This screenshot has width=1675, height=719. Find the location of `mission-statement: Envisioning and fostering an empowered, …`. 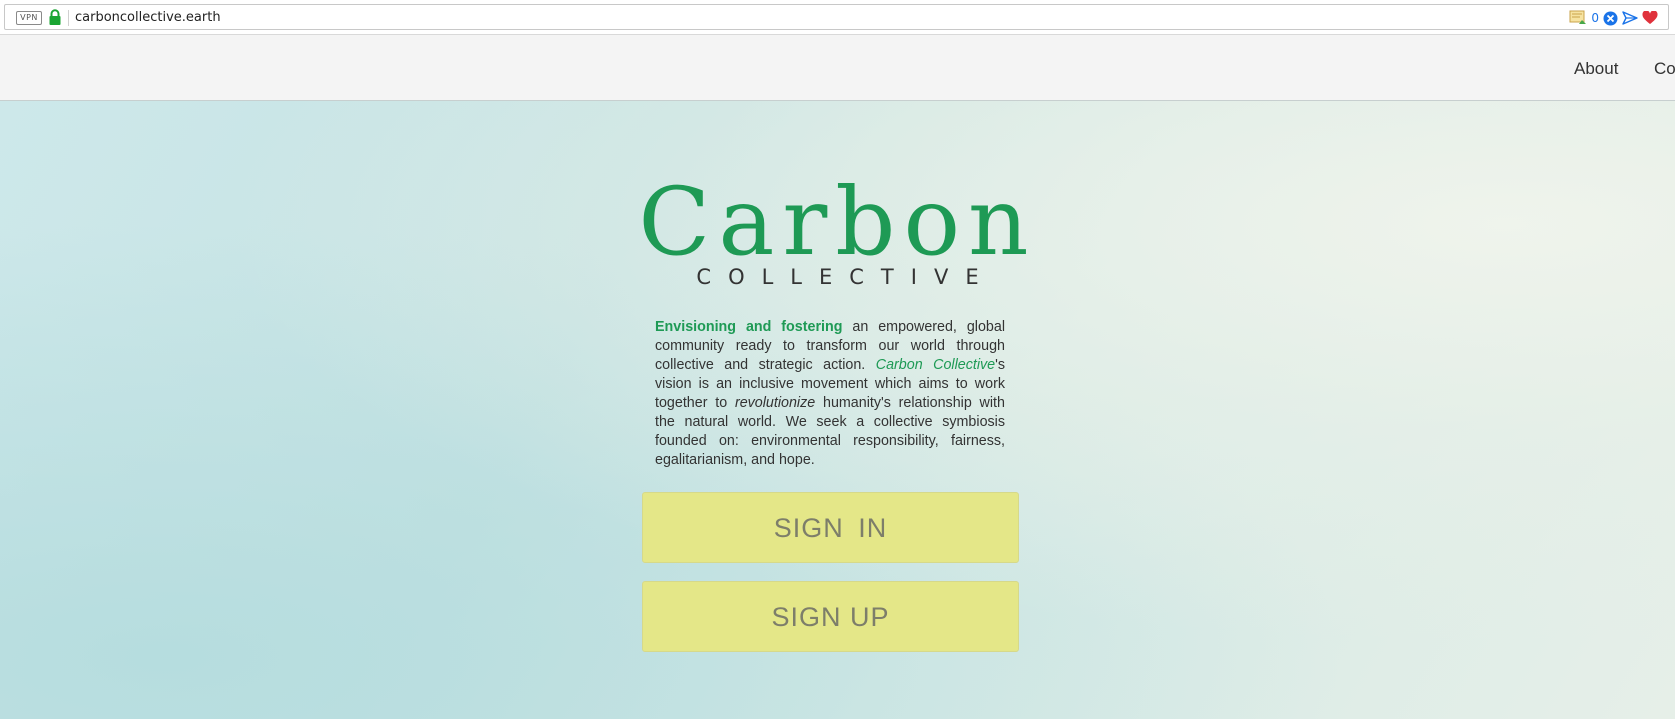

mission-statement: Envisioning and fostering an empowered, … is located at coordinates (830, 394).